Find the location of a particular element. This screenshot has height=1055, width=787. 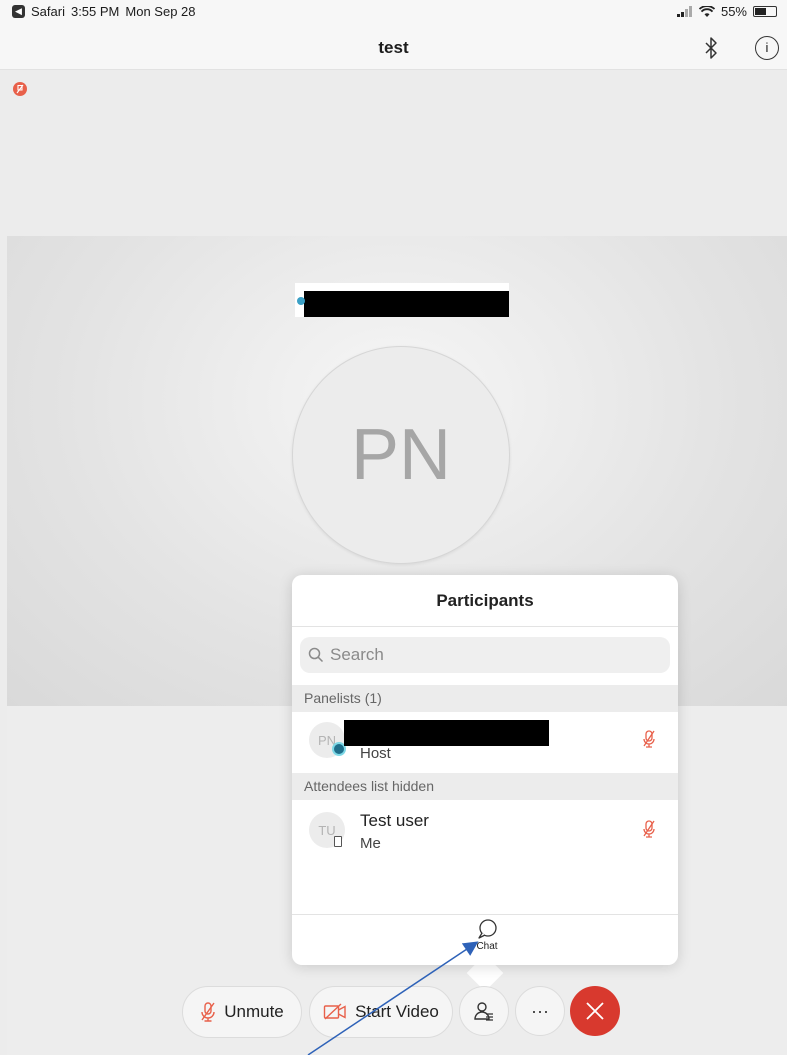

search-input is located at coordinates (490, 655).